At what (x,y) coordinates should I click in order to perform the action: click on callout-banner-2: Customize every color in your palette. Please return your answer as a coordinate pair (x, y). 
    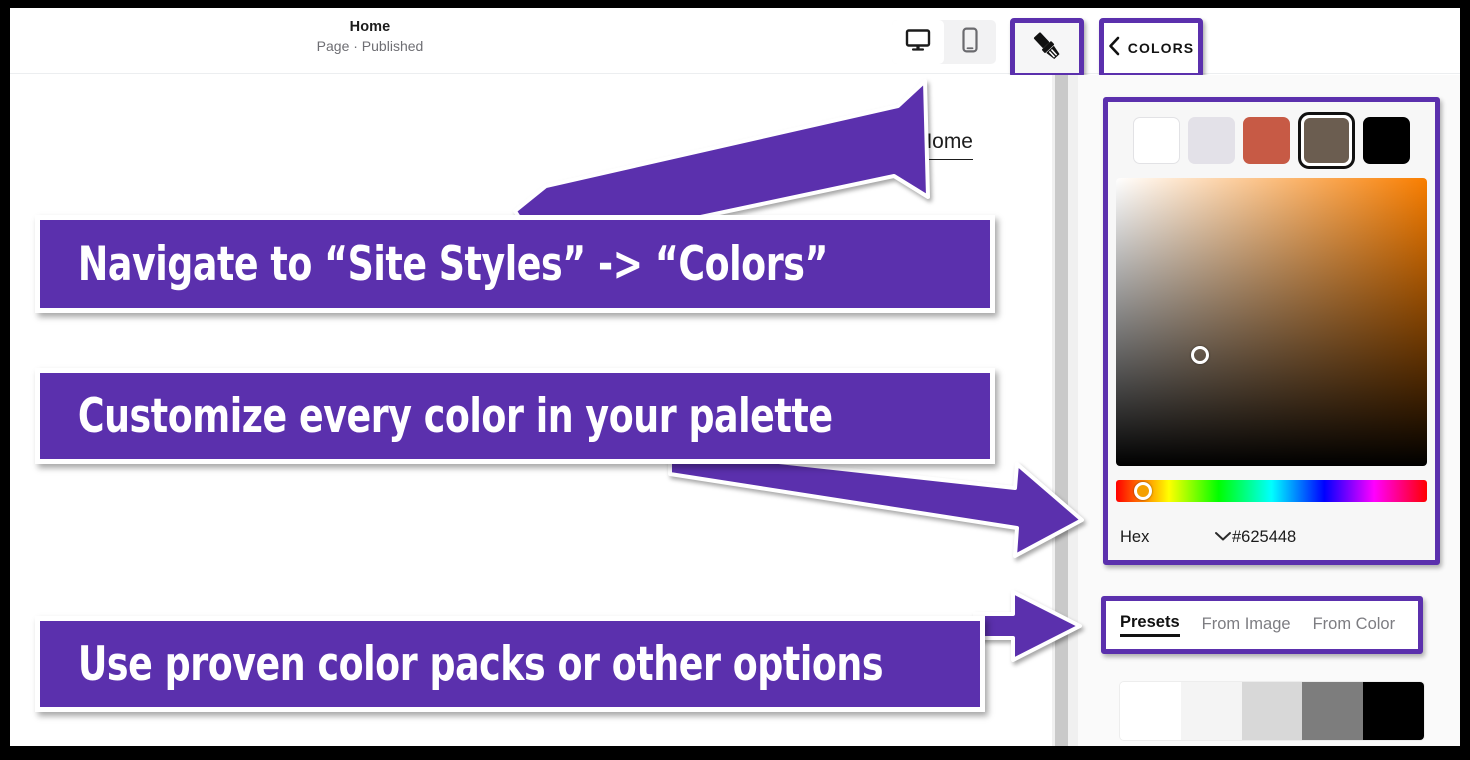
    Looking at the image, I should click on (515, 416).